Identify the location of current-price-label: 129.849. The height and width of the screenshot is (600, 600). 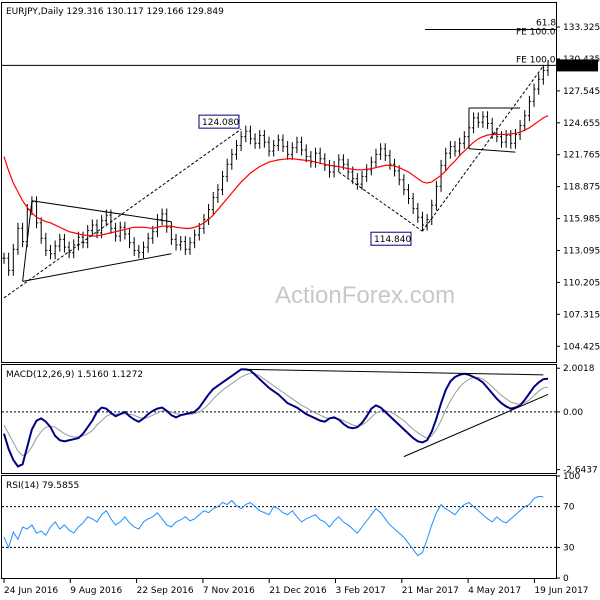
(578, 66).